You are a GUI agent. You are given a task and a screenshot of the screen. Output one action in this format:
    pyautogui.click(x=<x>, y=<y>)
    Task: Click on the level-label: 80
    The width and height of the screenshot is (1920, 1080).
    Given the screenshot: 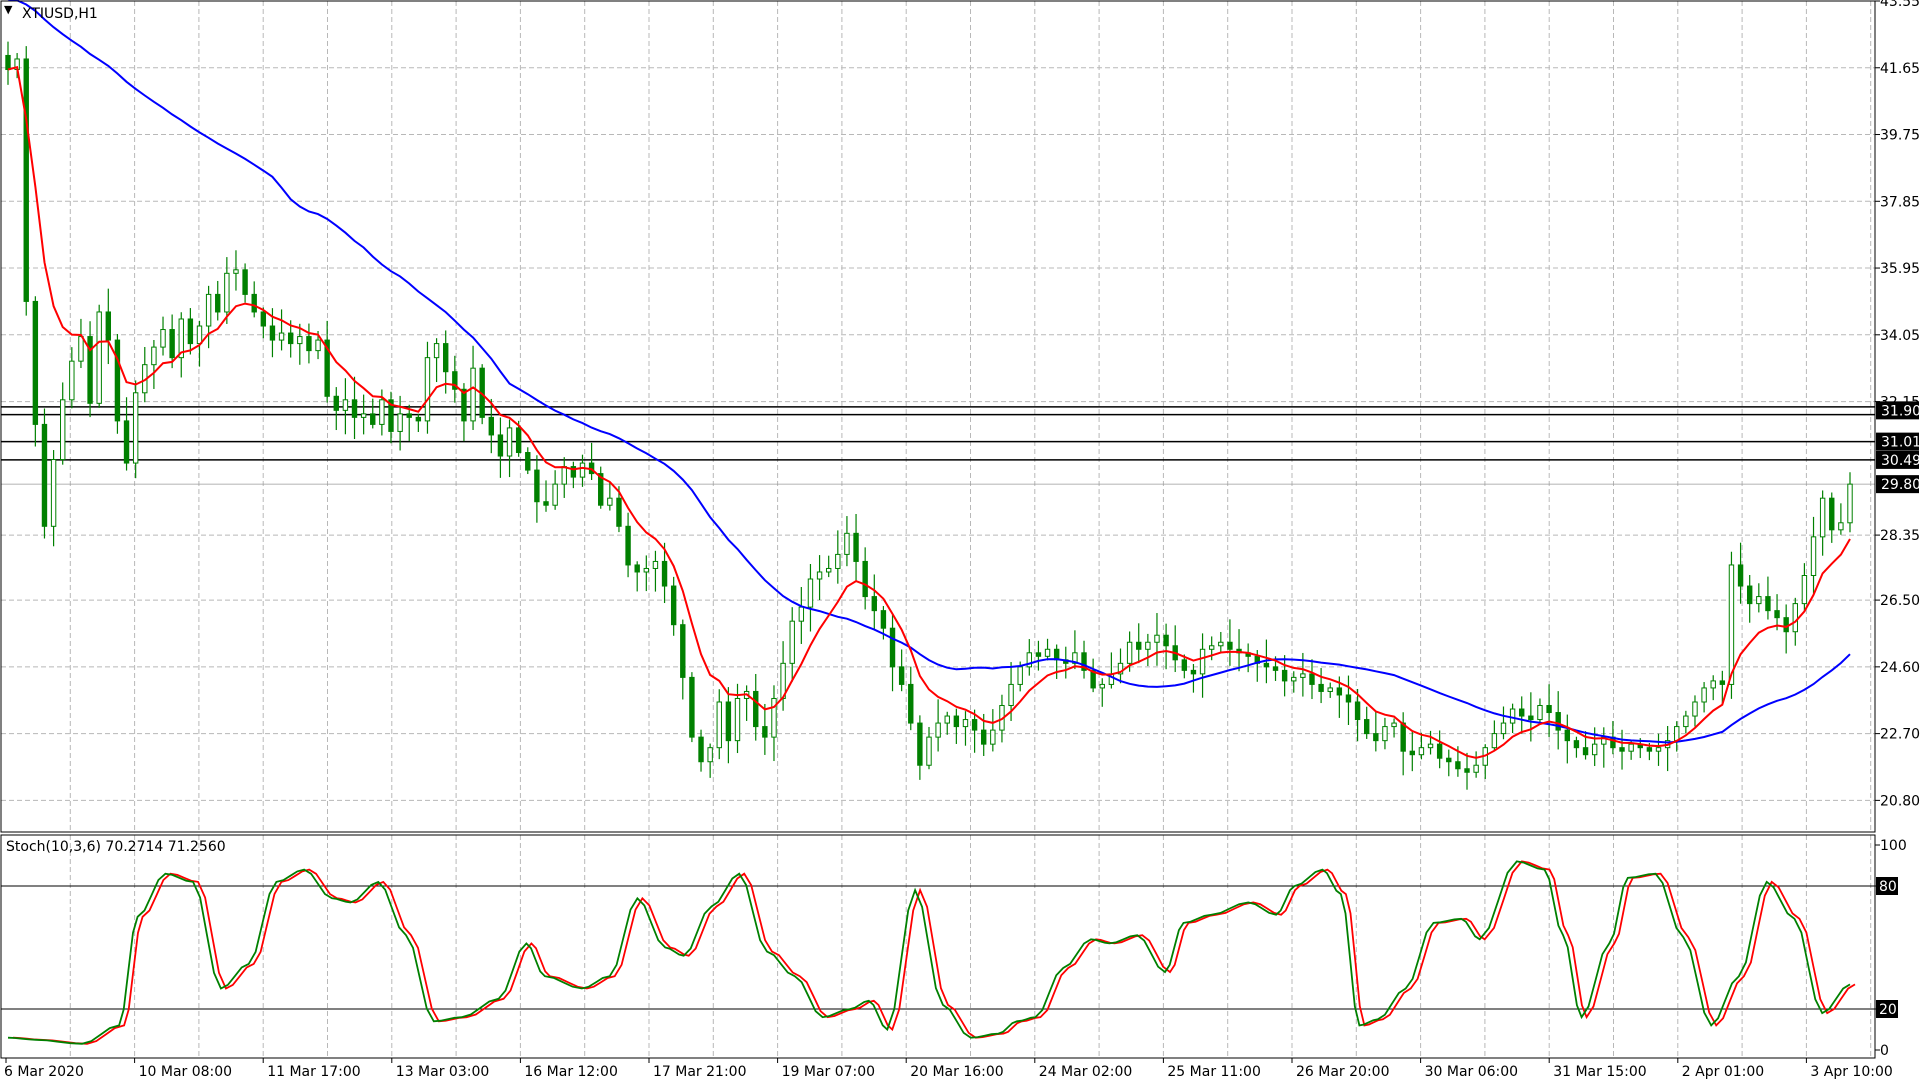 What is the action you would take?
    pyautogui.click(x=1888, y=887)
    